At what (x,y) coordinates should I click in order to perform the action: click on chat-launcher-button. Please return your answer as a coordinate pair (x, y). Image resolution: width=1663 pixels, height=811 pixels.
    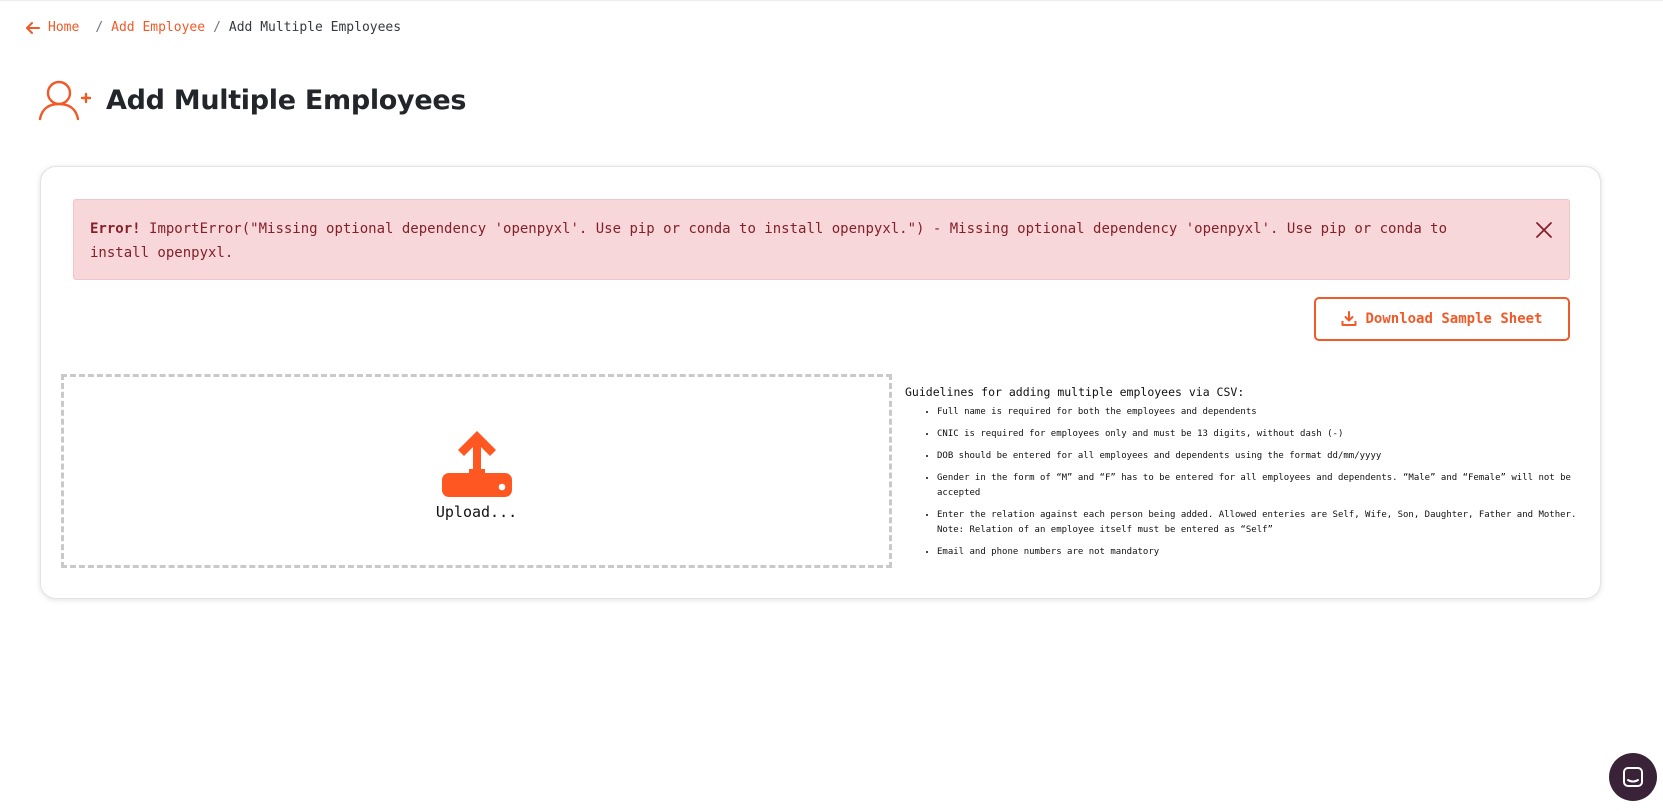
    Looking at the image, I should click on (1633, 777).